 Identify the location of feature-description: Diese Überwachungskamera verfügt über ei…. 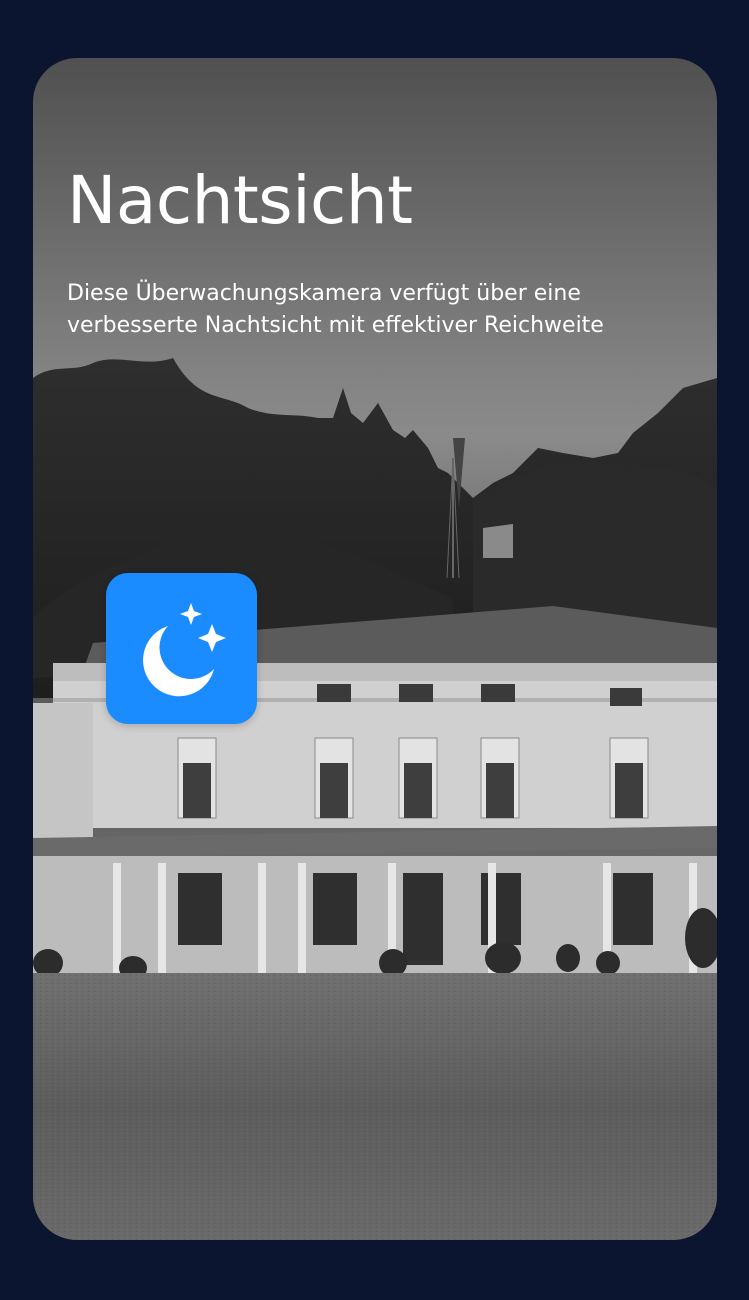
(335, 309).